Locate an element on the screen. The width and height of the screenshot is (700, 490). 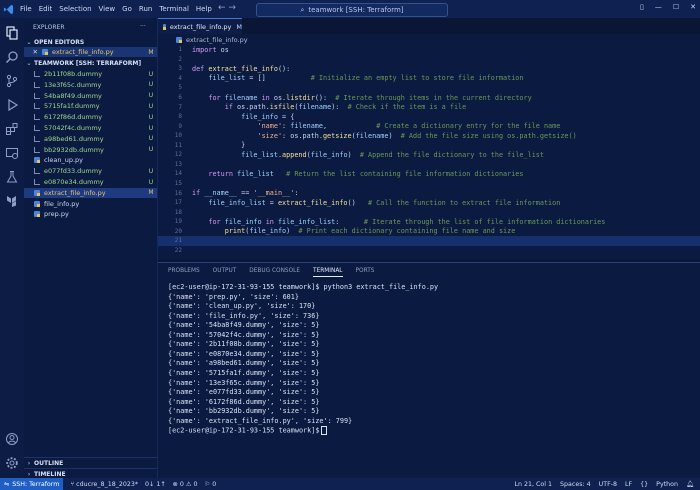
tab-label: extract_file_info.py is located at coordinates (200, 26).